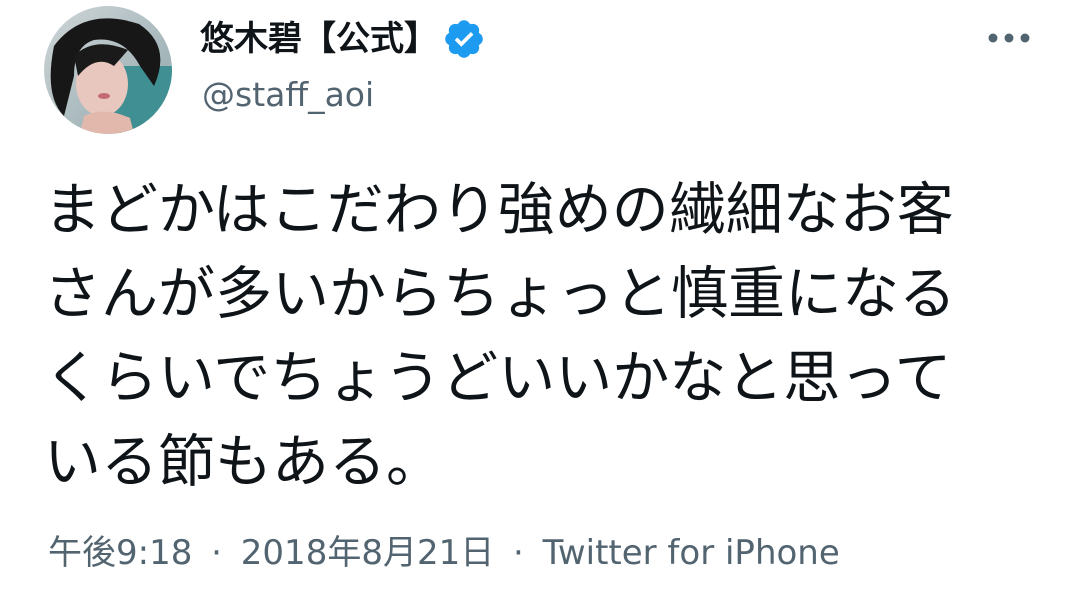 The width and height of the screenshot is (1078, 613). I want to click on more-options-button, so click(1009, 38).